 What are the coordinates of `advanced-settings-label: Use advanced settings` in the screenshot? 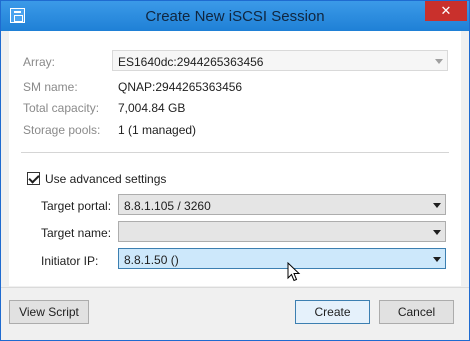 It's located at (105, 179).